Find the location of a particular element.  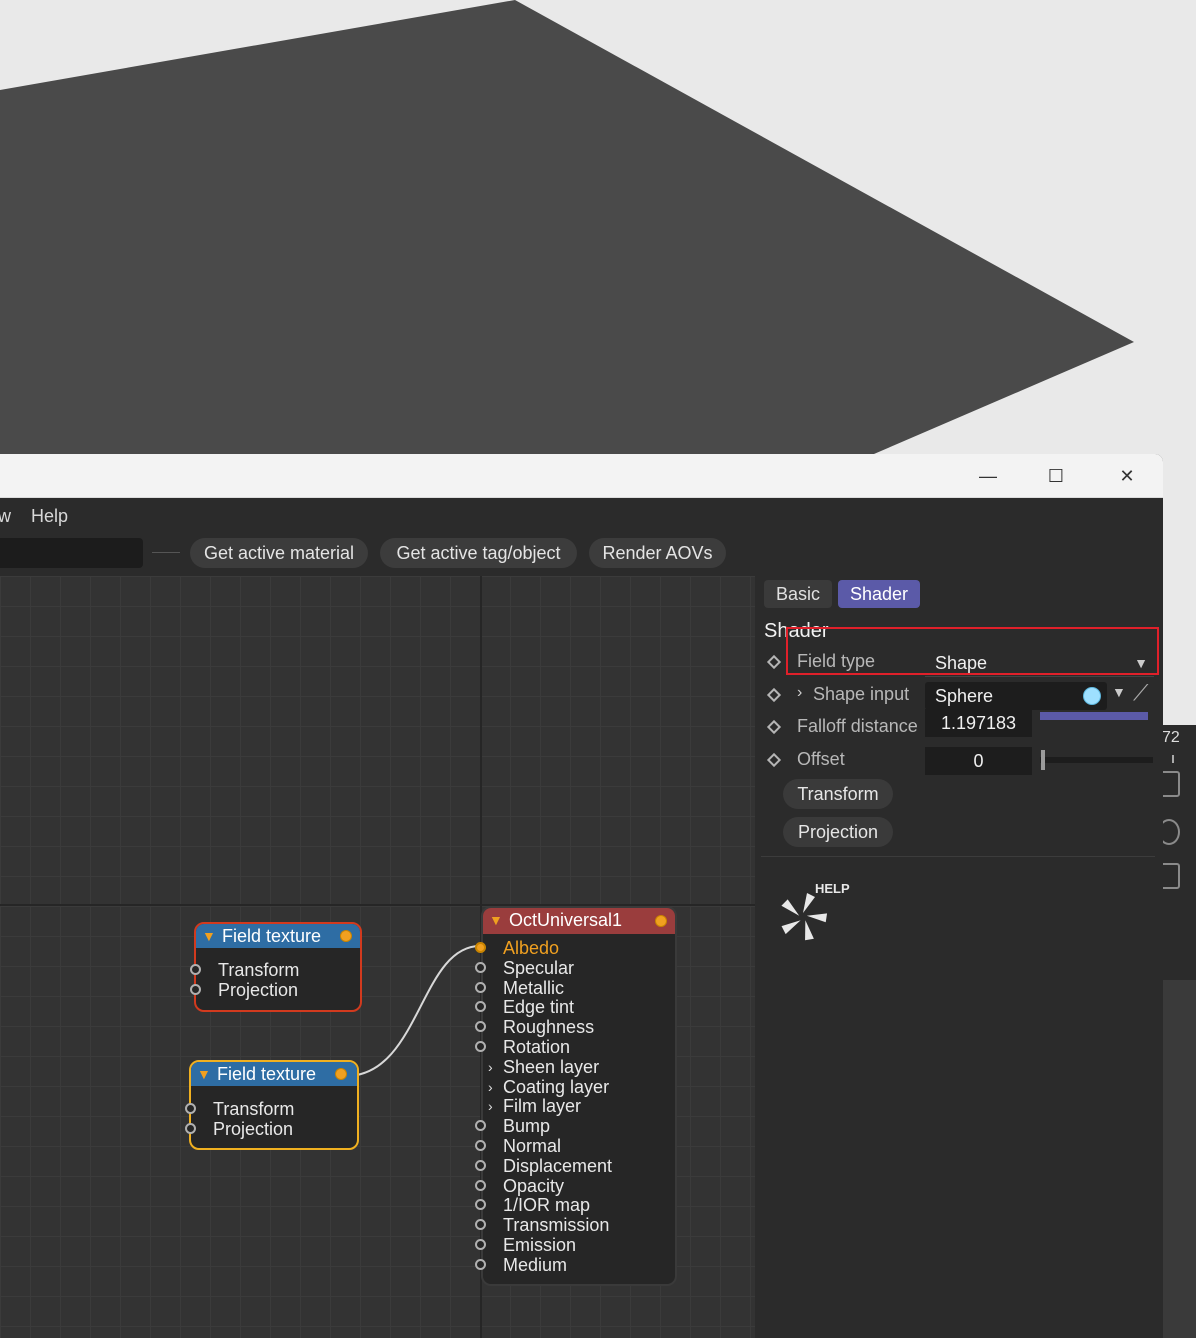

render-aovs-button: Render AOVs is located at coordinates (657, 553).